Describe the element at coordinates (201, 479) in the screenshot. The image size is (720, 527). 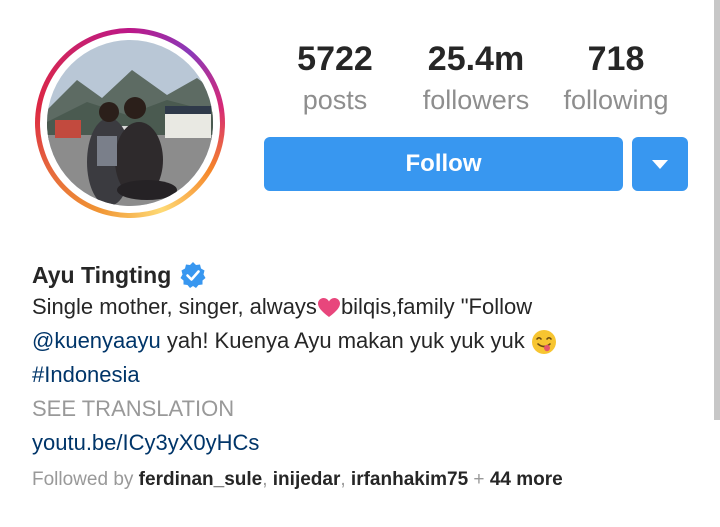
I see `followed-by-user: ferdinan_sule` at that location.